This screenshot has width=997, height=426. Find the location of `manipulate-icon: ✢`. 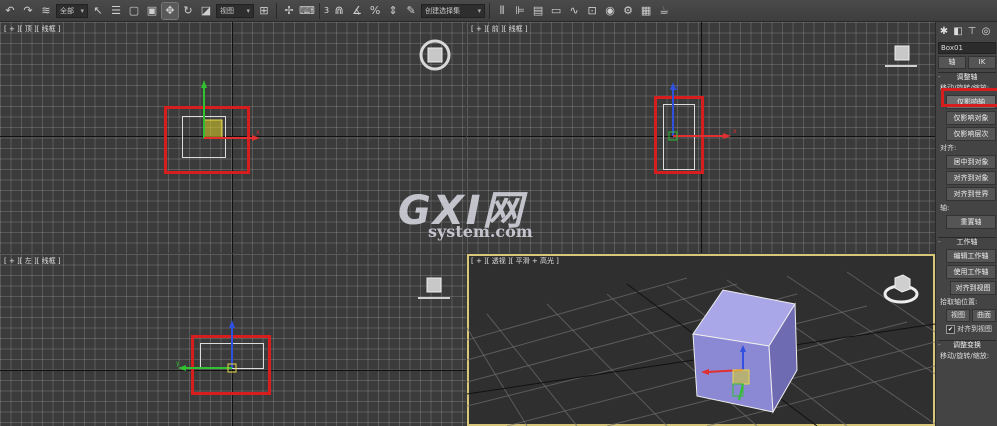

manipulate-icon: ✢ is located at coordinates (289, 11).